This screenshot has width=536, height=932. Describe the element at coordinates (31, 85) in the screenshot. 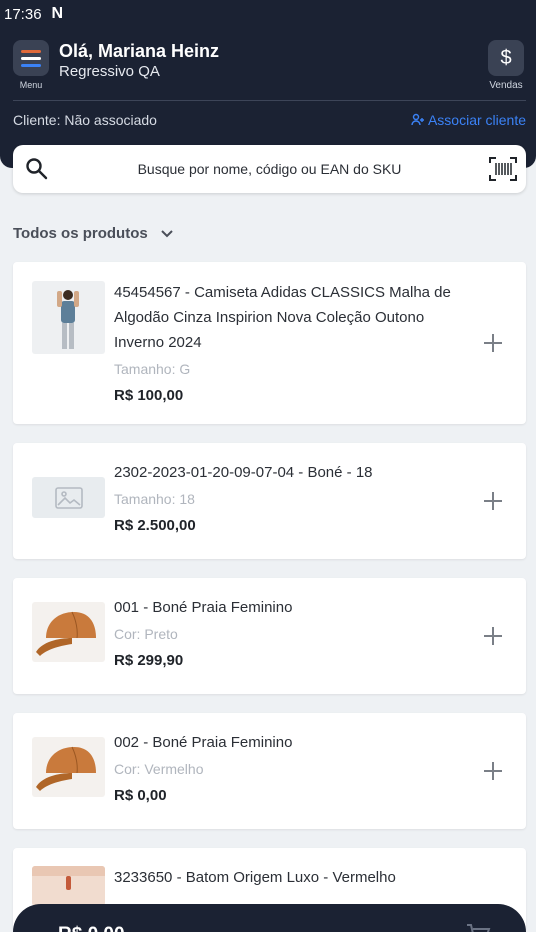

I see `menu-label: Menu` at that location.